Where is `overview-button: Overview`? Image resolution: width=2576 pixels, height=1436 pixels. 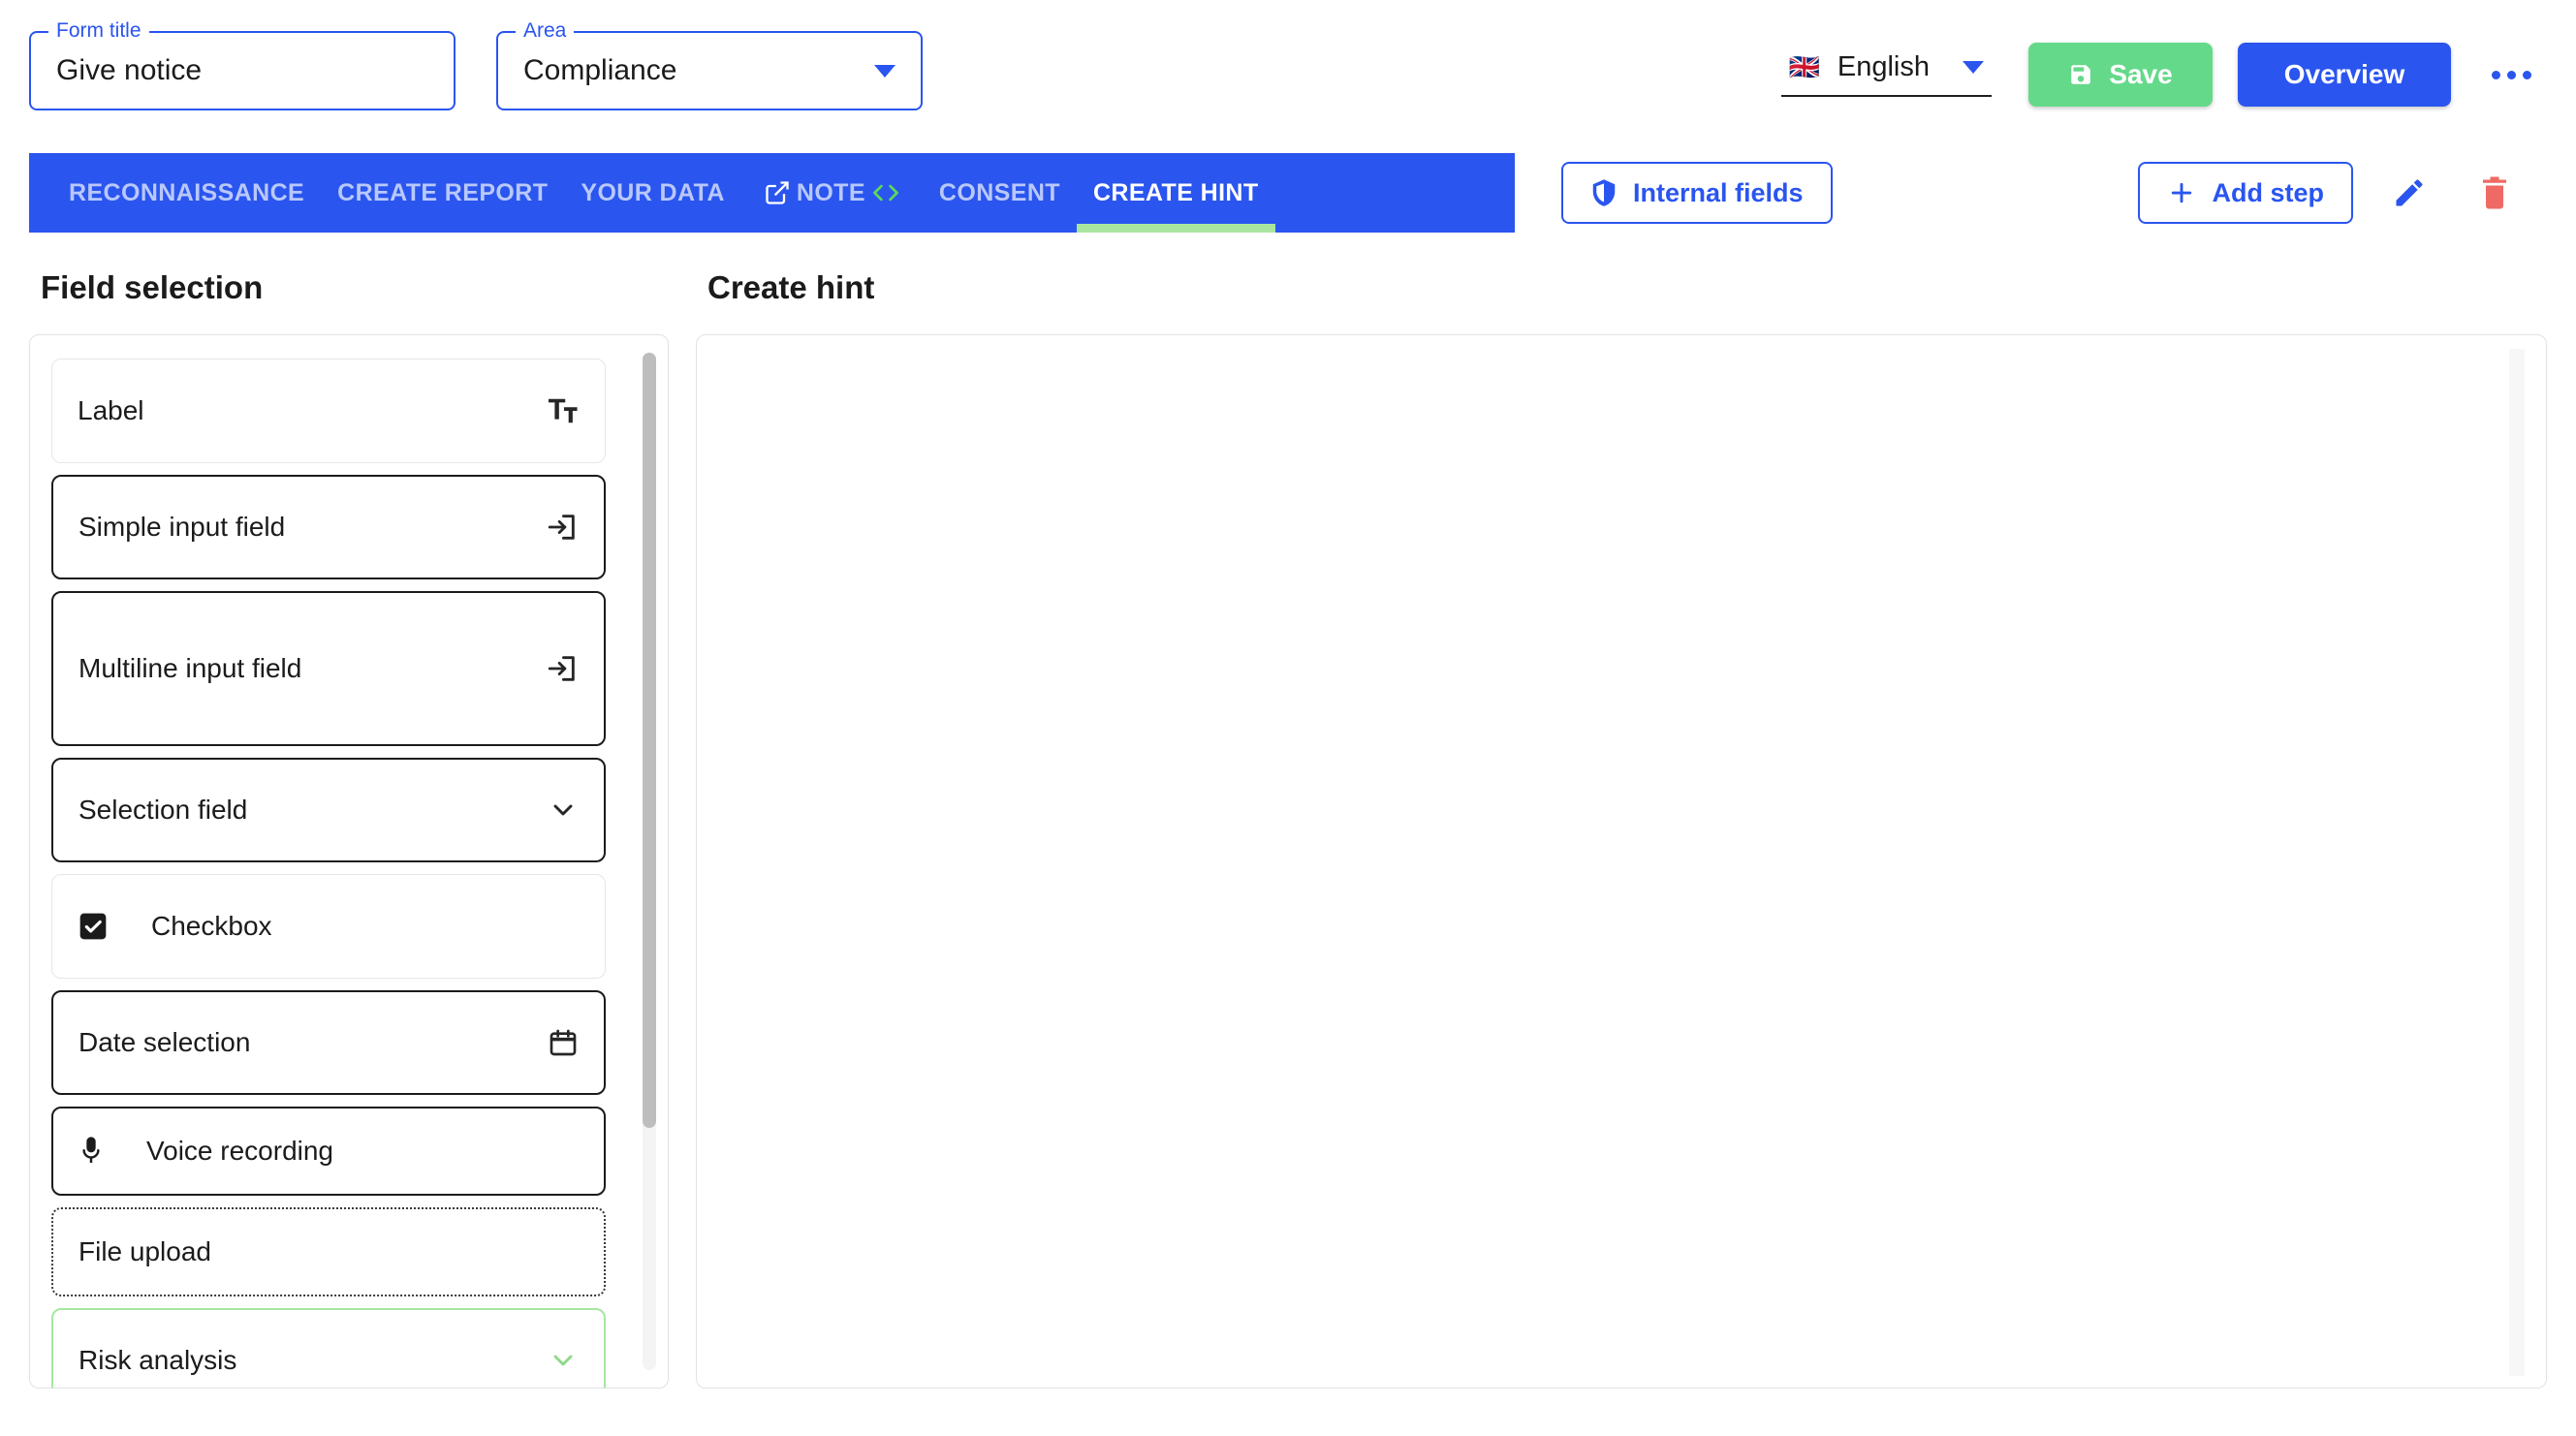
overview-button: Overview is located at coordinates (2344, 75).